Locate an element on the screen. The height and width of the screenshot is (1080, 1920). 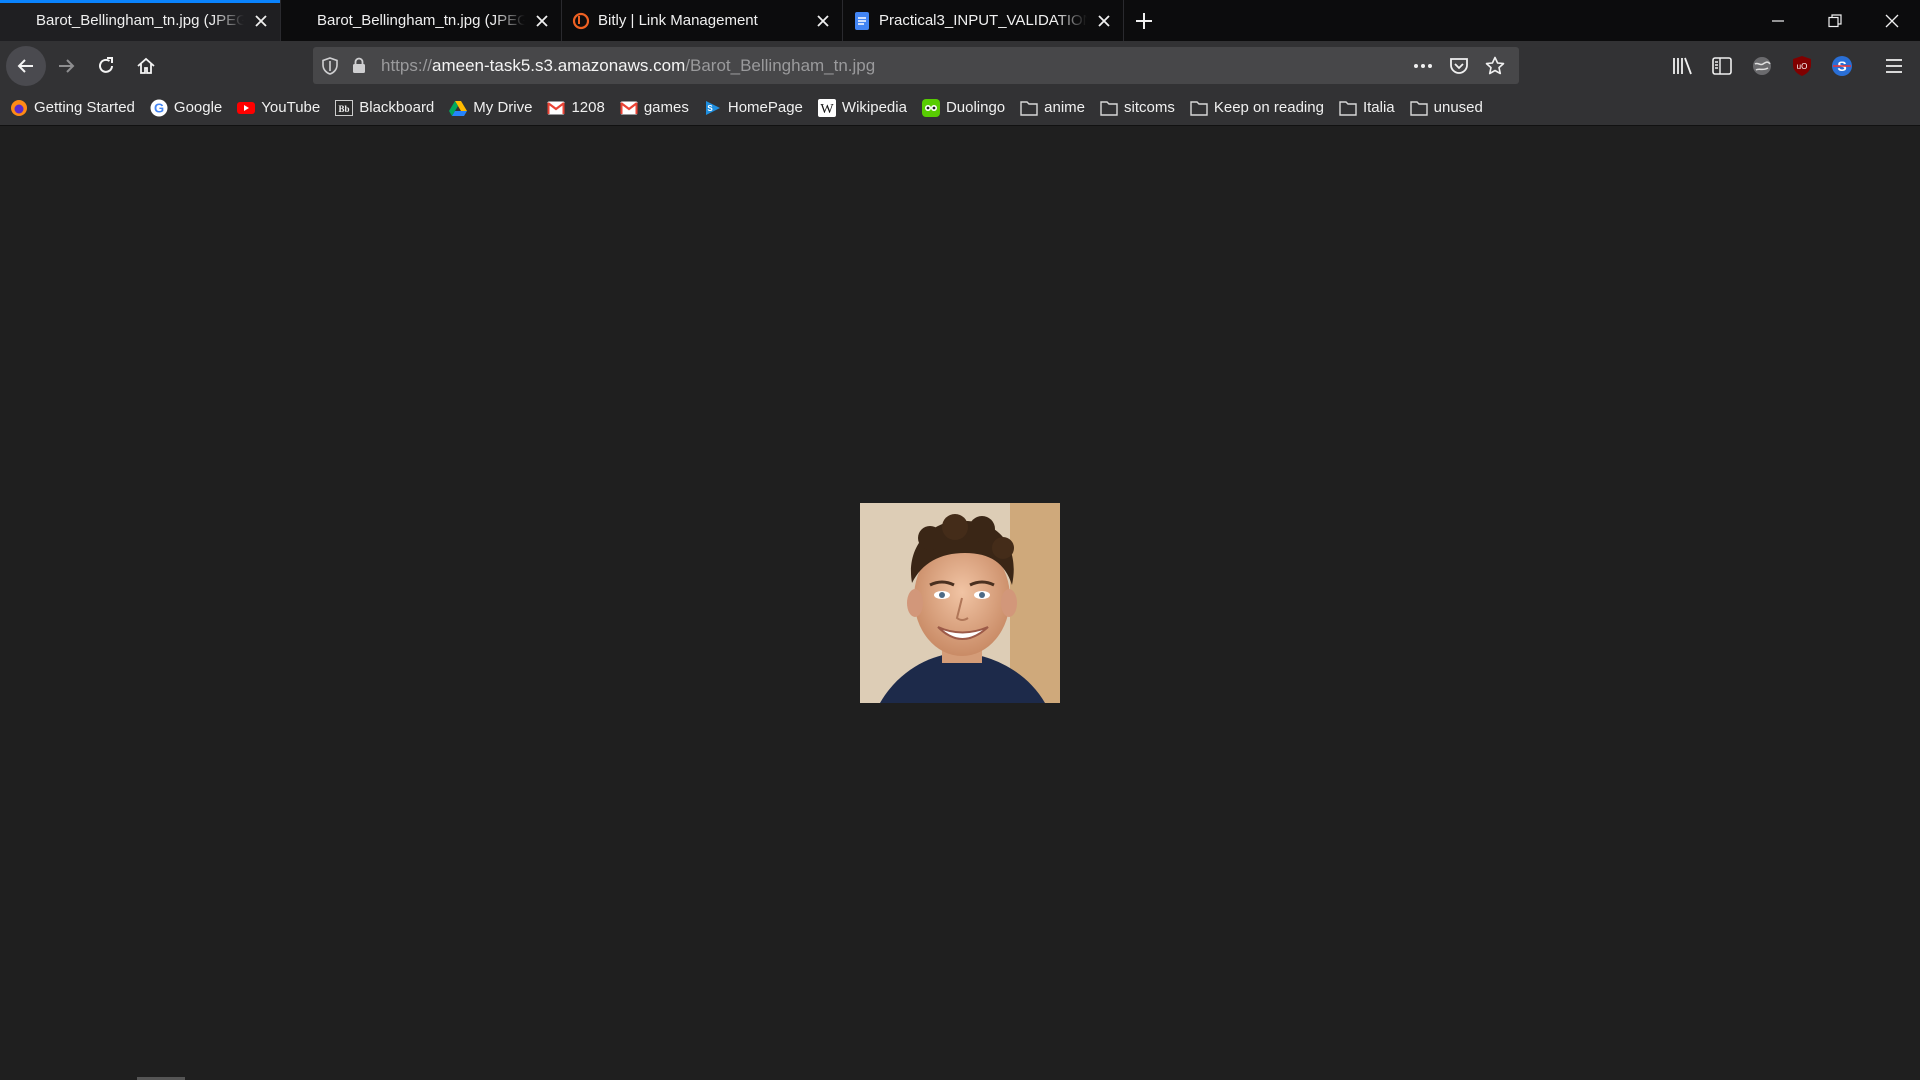
reload-icon is located at coordinates (106, 64).